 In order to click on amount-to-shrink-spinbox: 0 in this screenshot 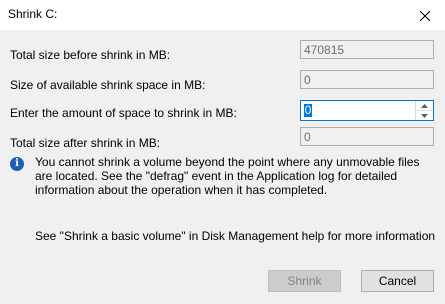, I will do `click(367, 110)`.